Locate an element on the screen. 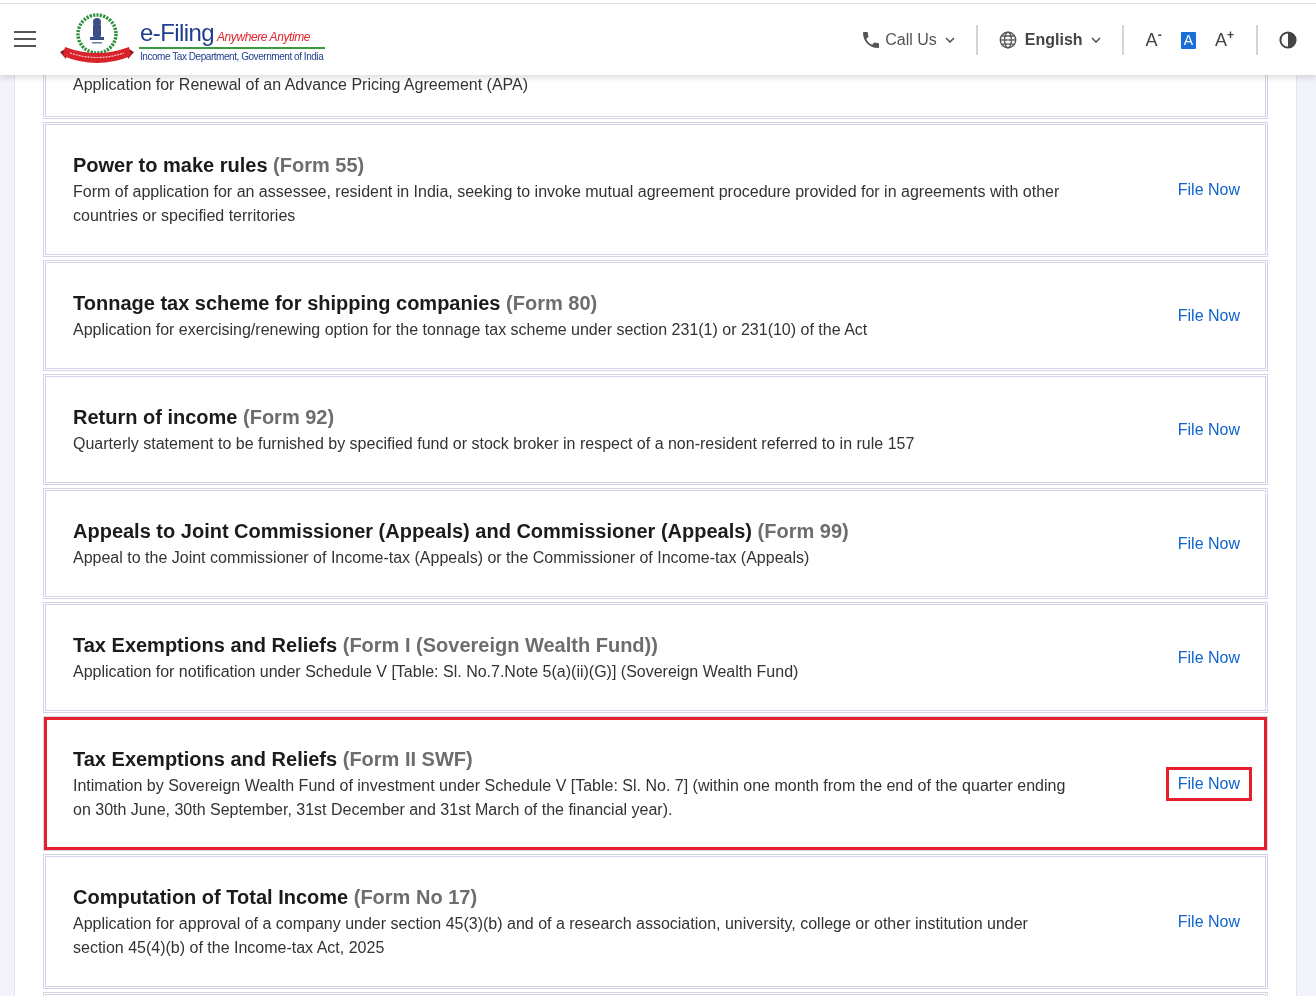  form-title: Appeals to Joint Commissioner (Appeals) and Commissioner (Appeals) (Form 99) is located at coordinates (461, 531).